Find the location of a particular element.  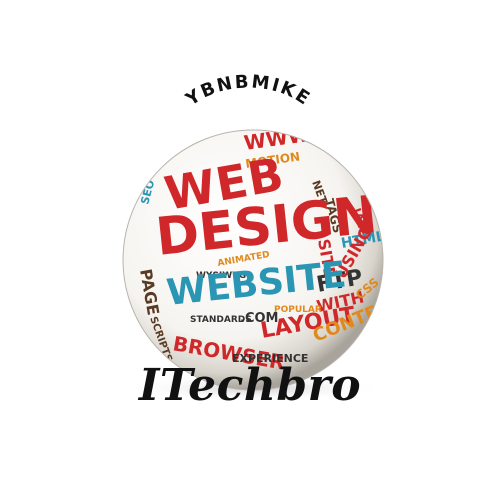

brand-title: ITechbro is located at coordinates (250, 385).